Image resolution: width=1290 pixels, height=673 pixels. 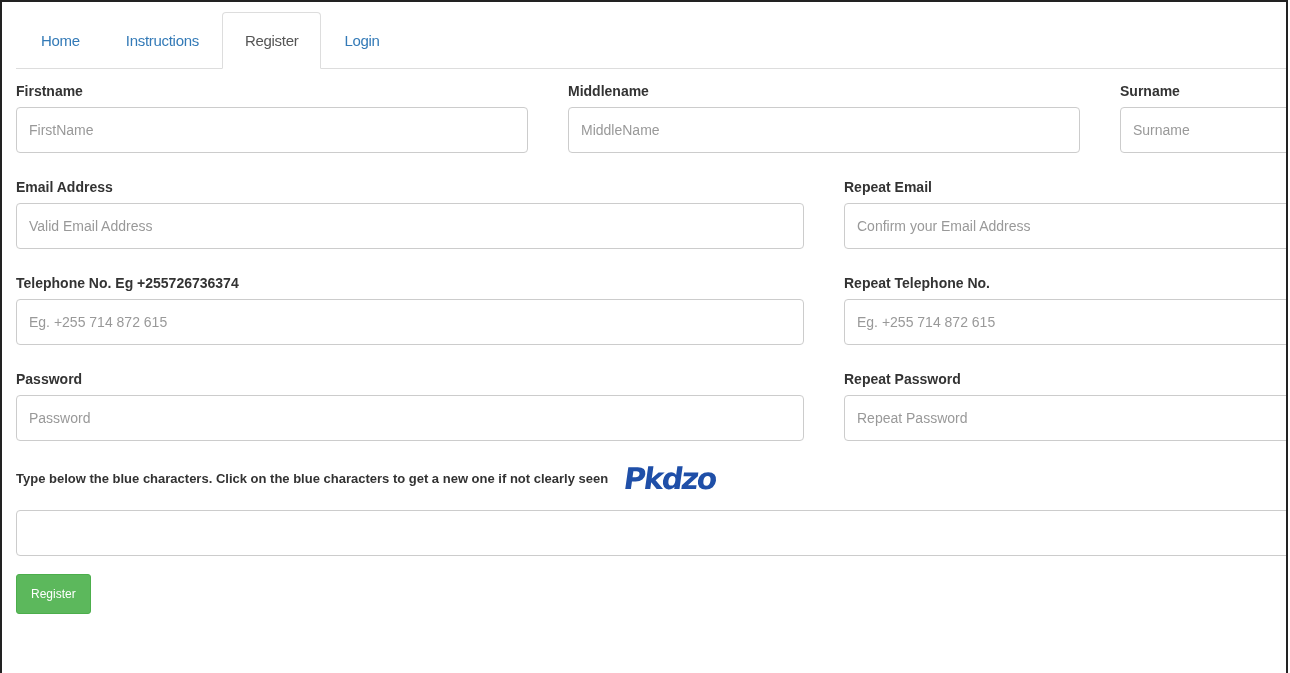 What do you see at coordinates (53, 594) in the screenshot?
I see `register-button: Register` at bounding box center [53, 594].